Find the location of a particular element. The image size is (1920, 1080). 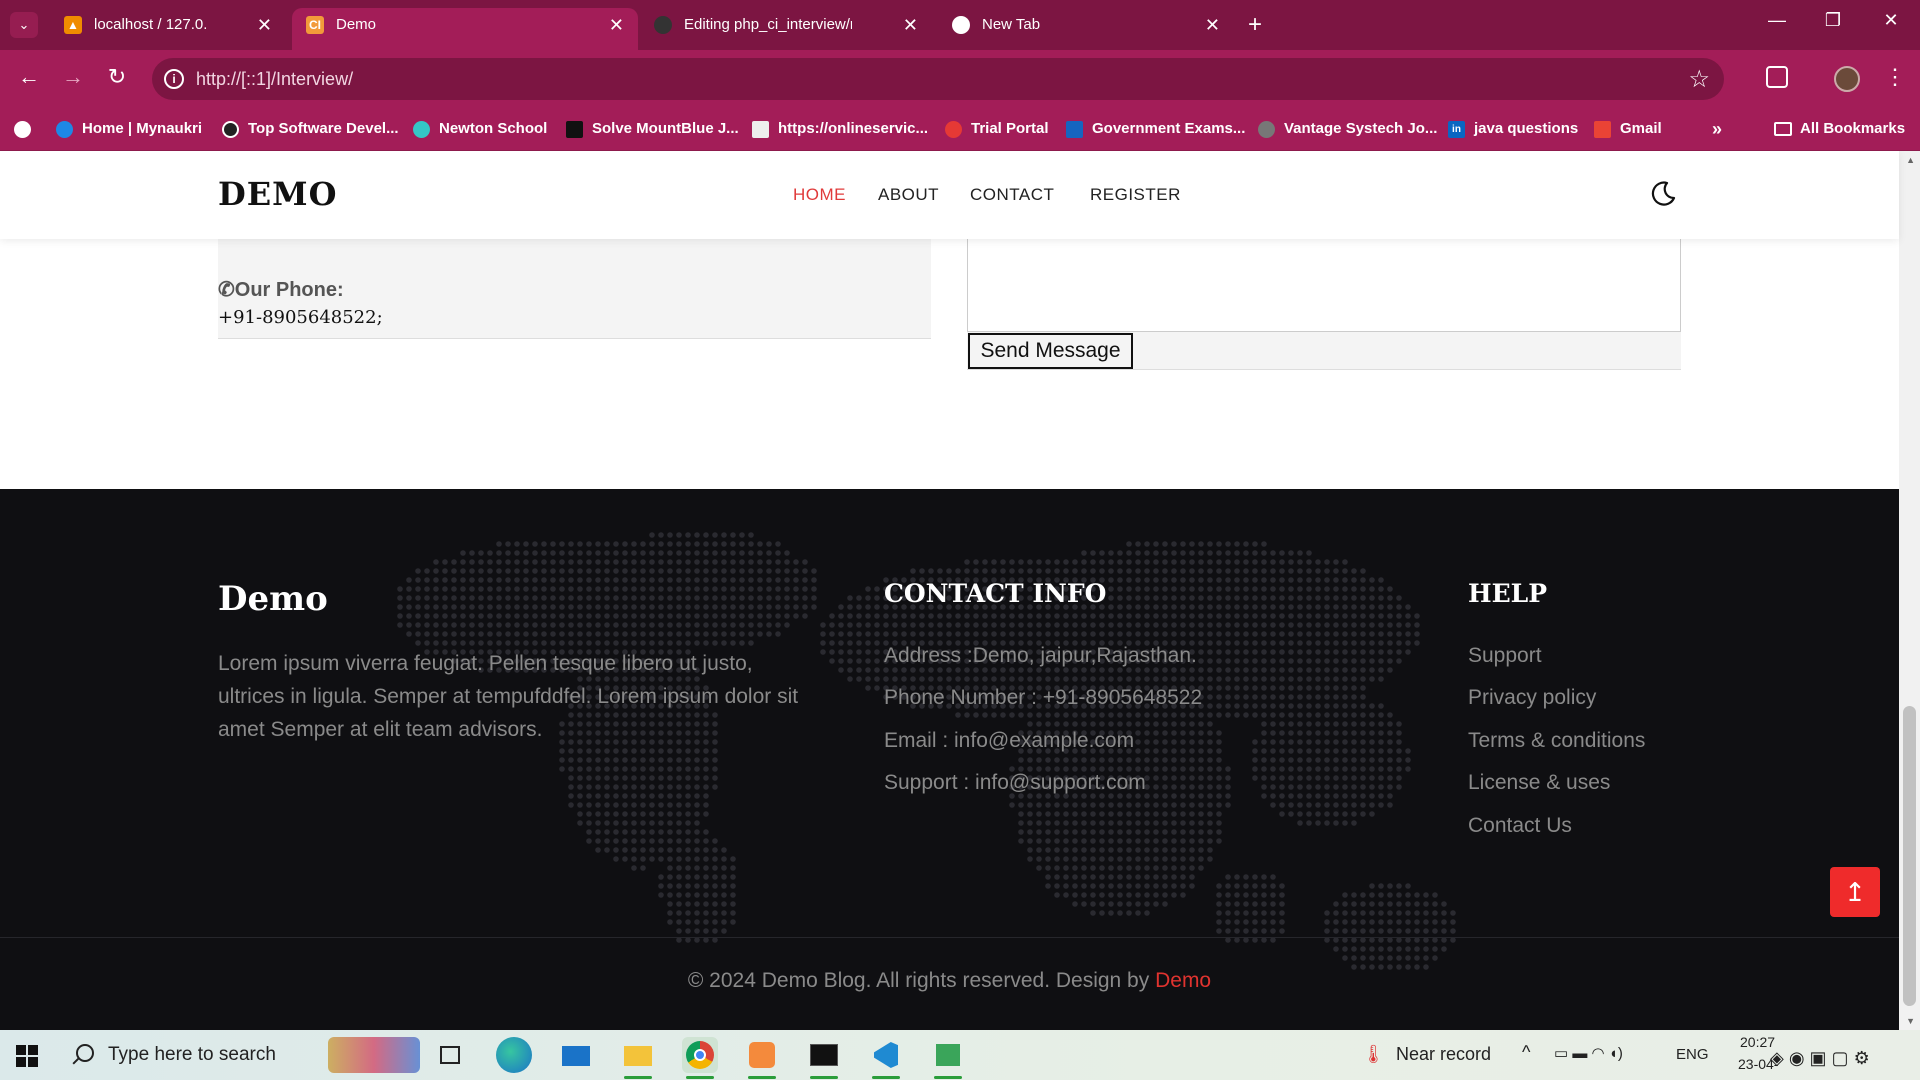

address-bar: i http://[::1]/Interview/ ☆ is located at coordinates (938, 79).